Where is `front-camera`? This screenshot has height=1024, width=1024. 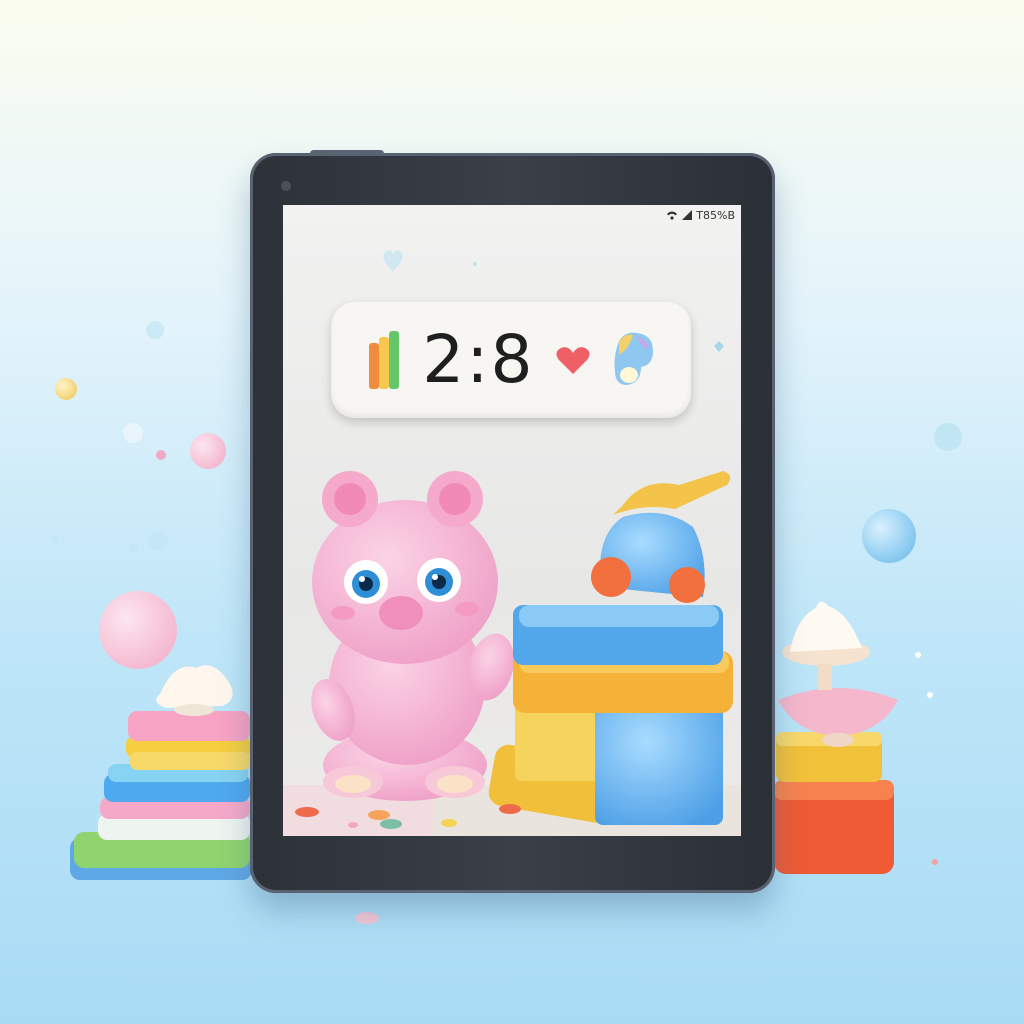 front-camera is located at coordinates (286, 186).